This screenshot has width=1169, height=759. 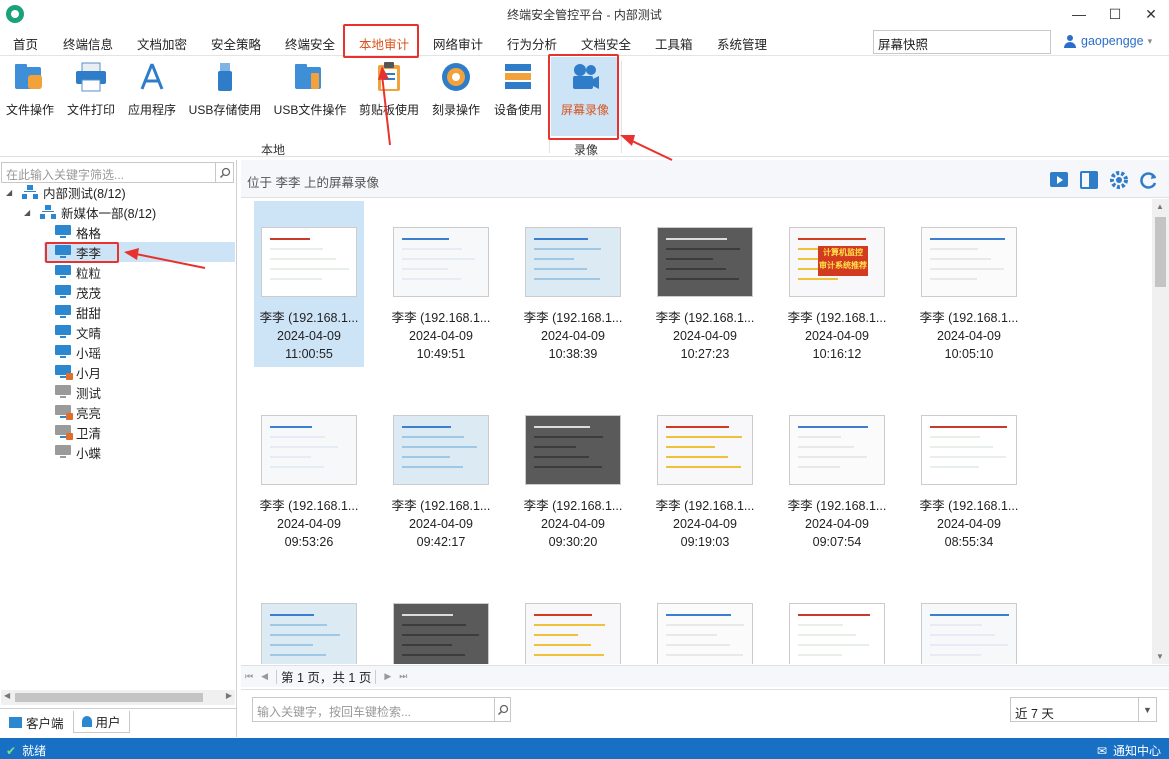 What do you see at coordinates (1147, 709) in the screenshot?
I see `chevron-down-icon: ▼` at bounding box center [1147, 709].